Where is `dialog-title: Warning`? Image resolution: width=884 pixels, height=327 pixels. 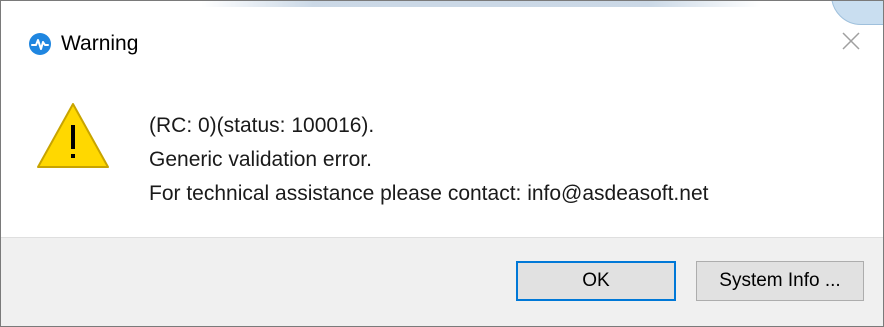
dialog-title: Warning is located at coordinates (100, 43).